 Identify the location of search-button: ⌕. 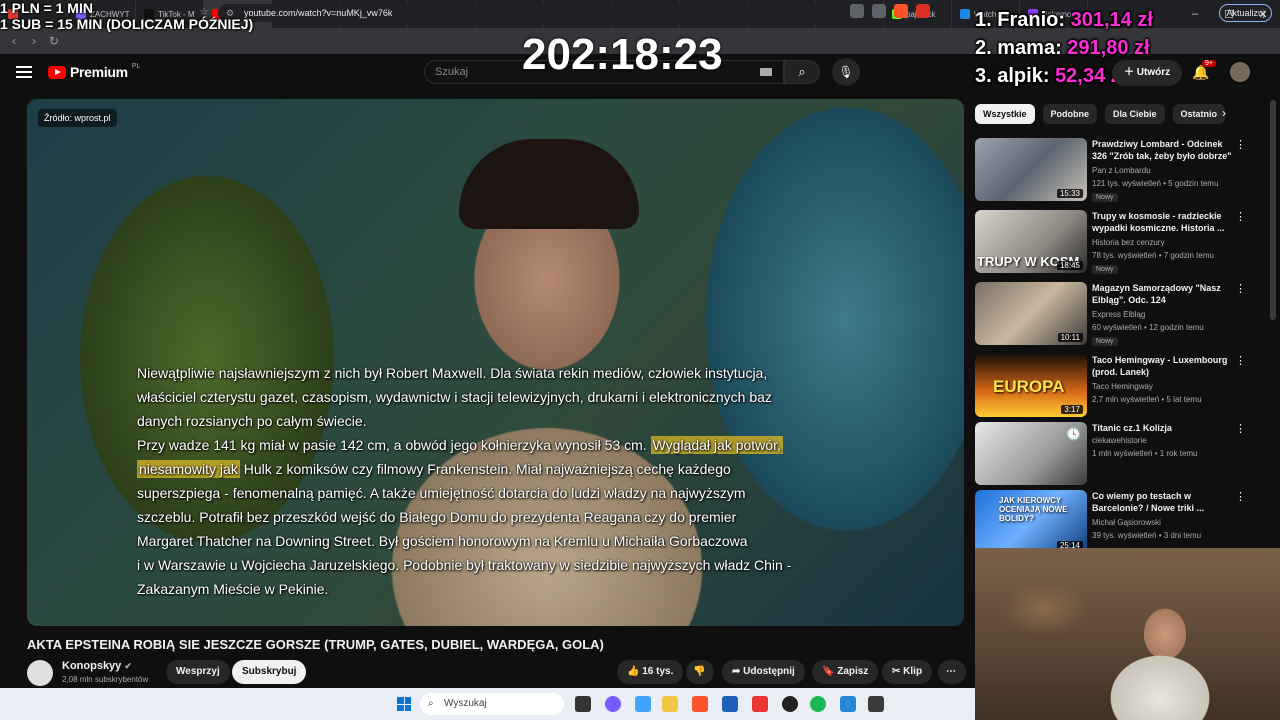
(802, 72).